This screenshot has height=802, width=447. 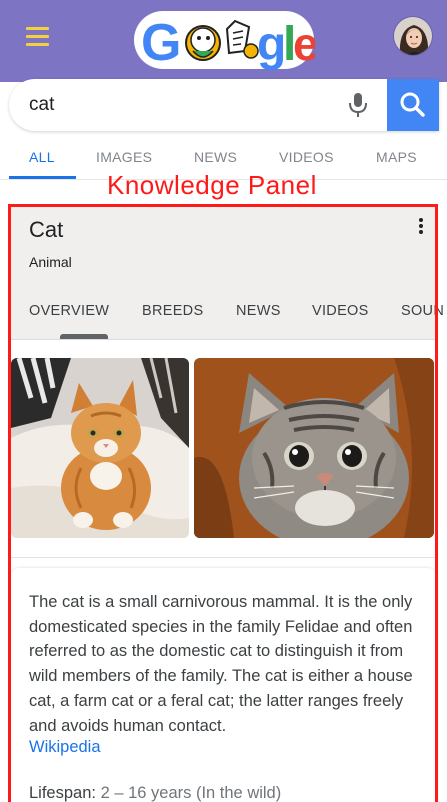 I want to click on wikipedia-link: Wikipedia, so click(x=65, y=747).